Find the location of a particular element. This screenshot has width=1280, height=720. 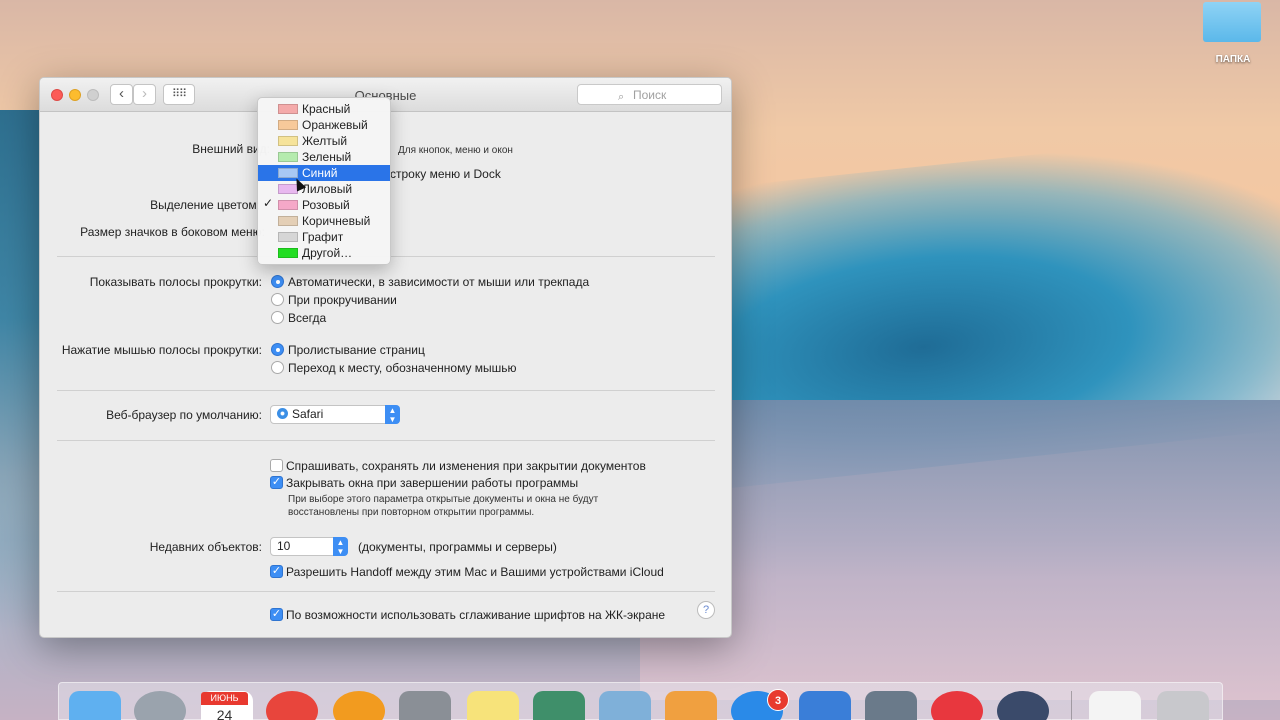

scroll-click-spot-radio is located at coordinates (277, 367).